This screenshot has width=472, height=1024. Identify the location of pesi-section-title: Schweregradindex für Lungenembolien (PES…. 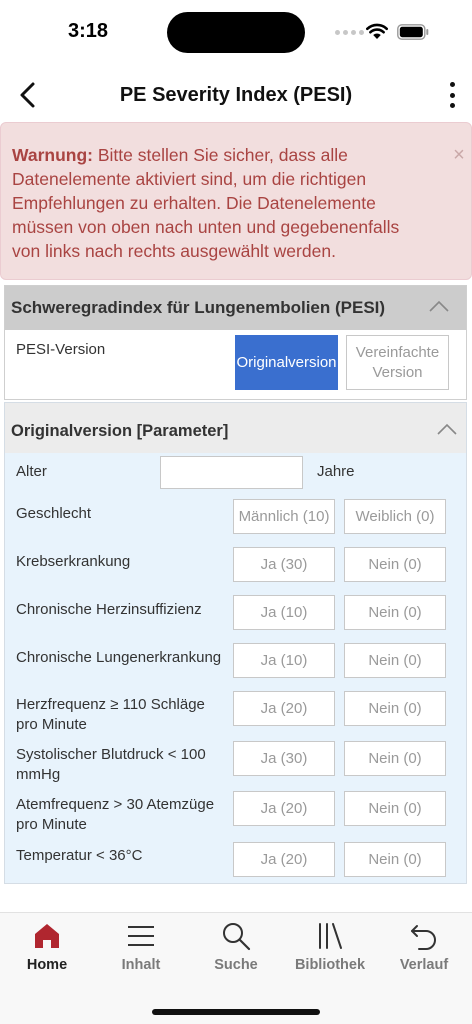
(198, 307).